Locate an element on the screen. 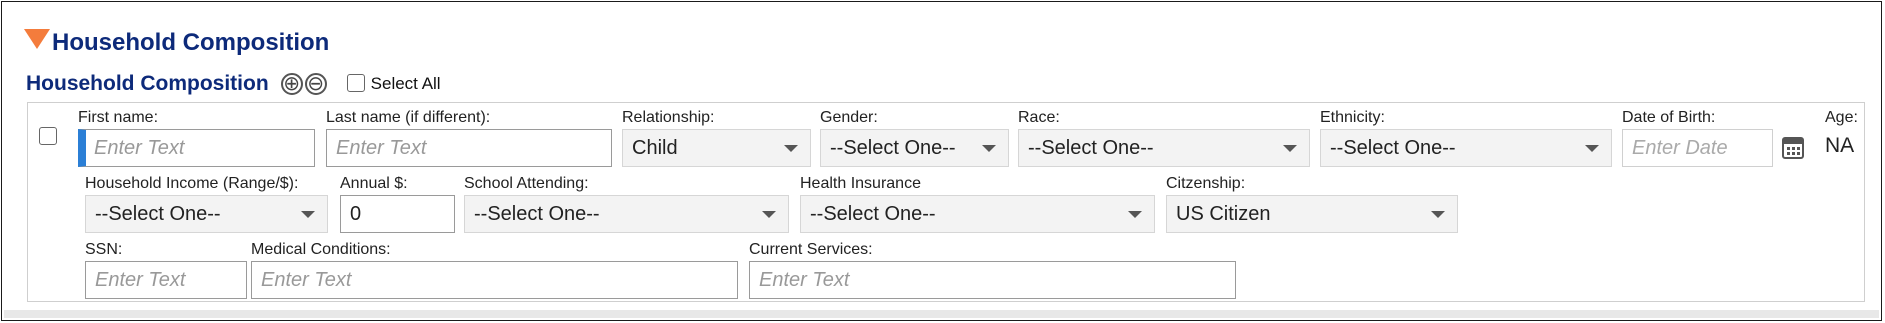  minus-circle-icon: ⊖ is located at coordinates (315, 84).